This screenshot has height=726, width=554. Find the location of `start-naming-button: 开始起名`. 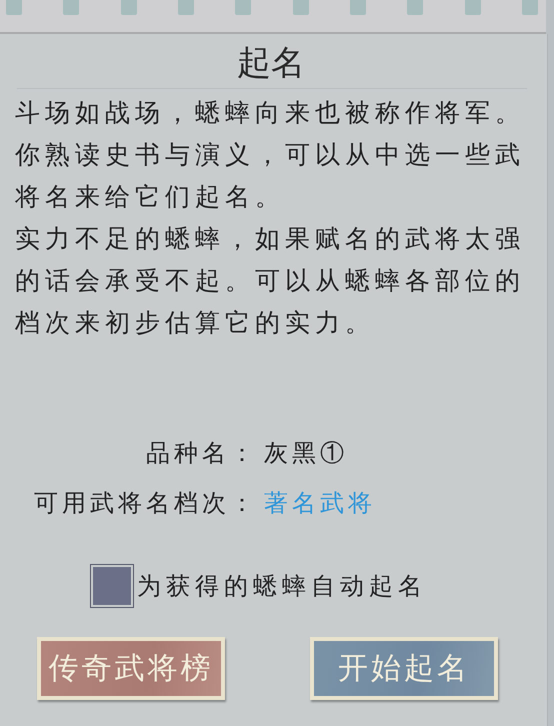

start-naming-button: 开始起名 is located at coordinates (404, 668).